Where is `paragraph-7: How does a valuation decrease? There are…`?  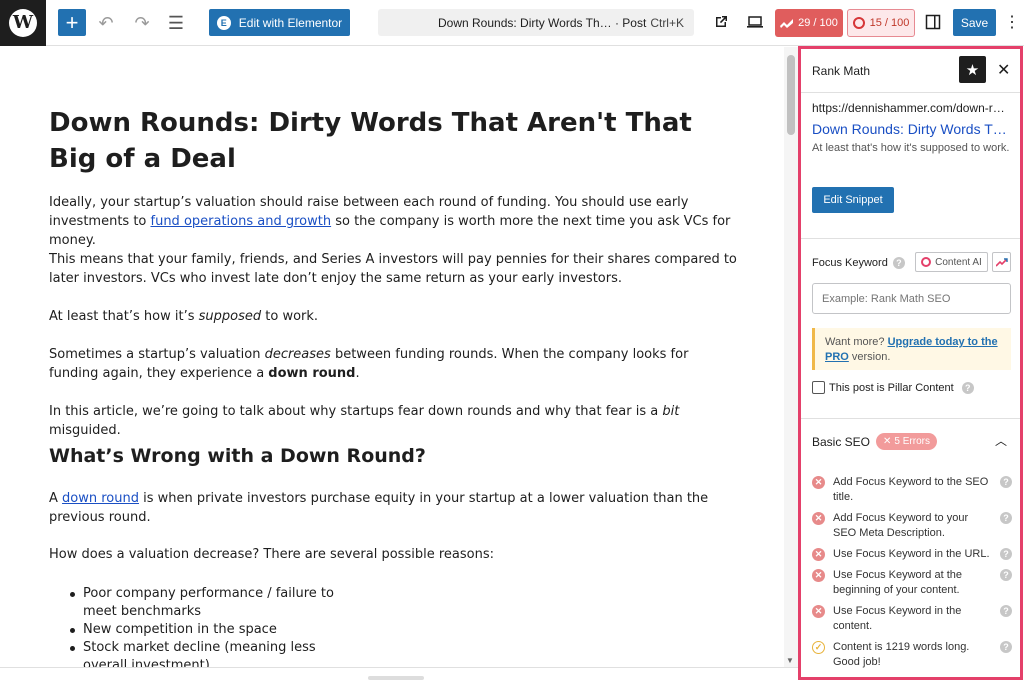
paragraph-7: How does a valuation decrease? There are… is located at coordinates (394, 554).